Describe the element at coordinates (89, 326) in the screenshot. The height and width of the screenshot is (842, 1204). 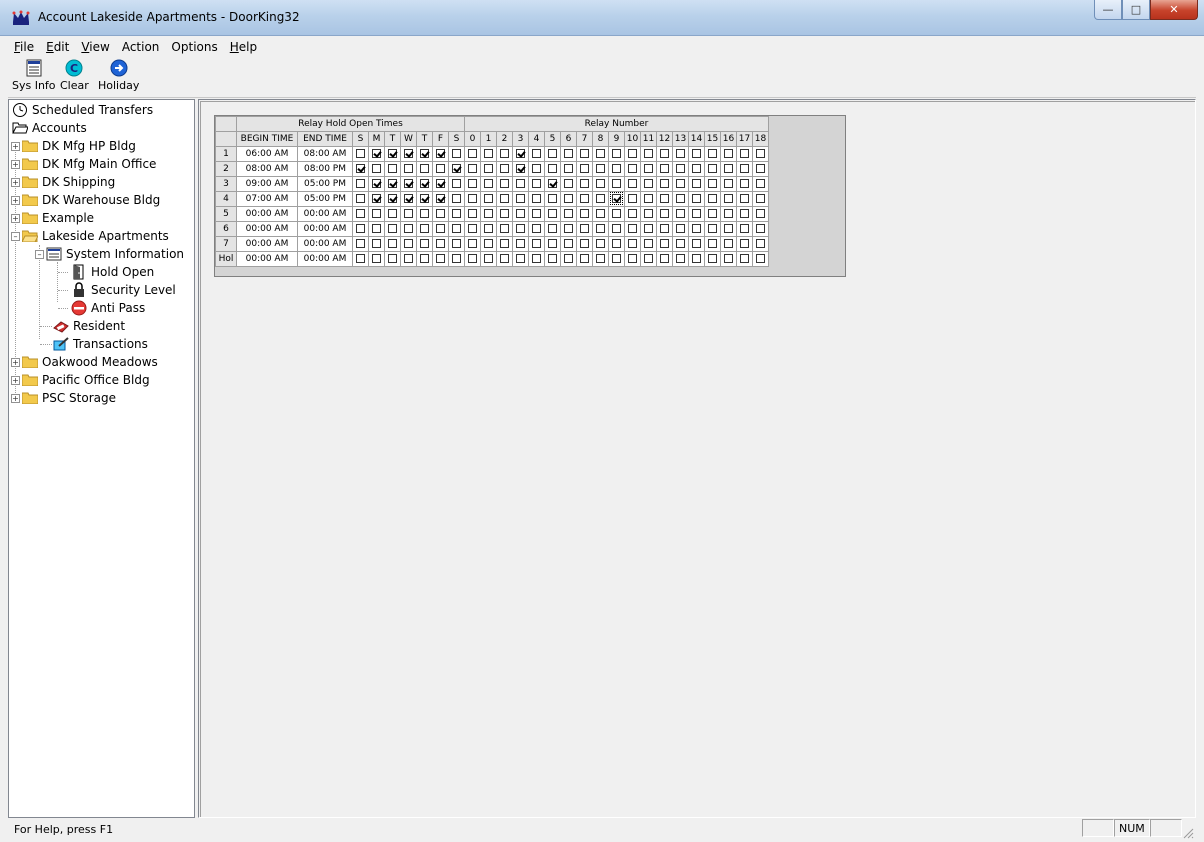
I see `tree-item-resident: Resident` at that location.